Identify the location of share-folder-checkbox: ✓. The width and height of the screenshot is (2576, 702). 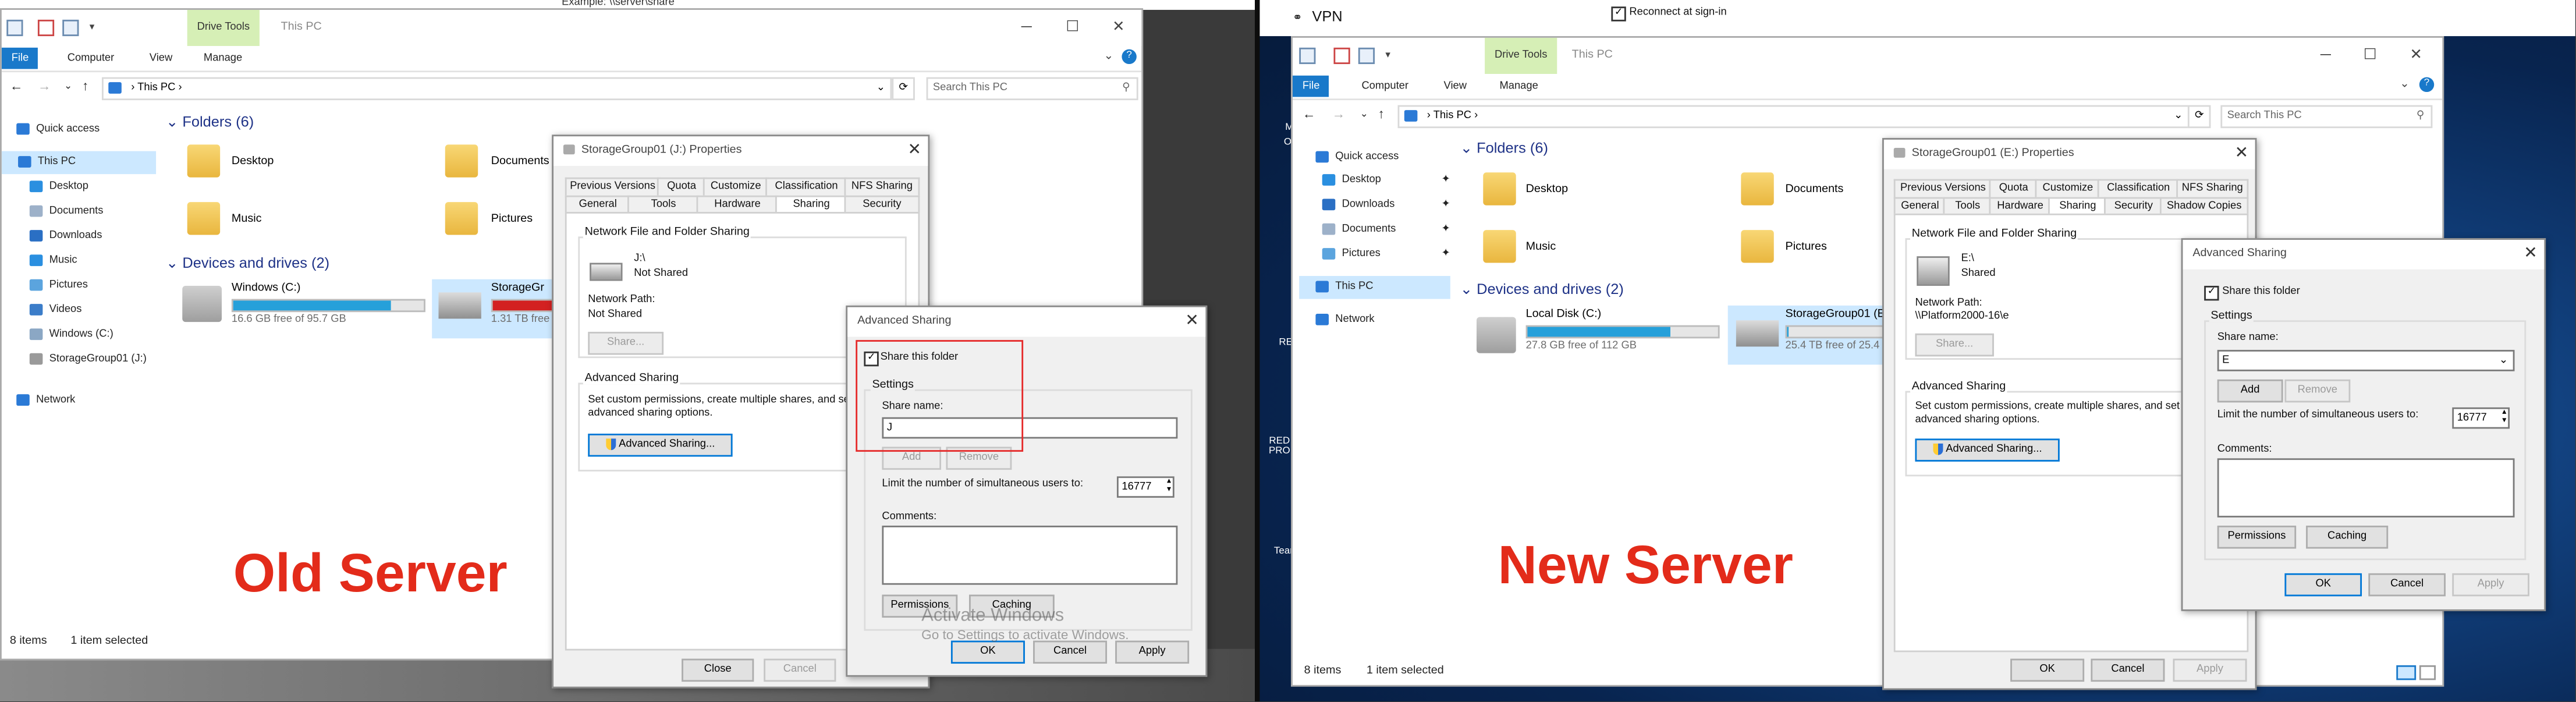
(2212, 293).